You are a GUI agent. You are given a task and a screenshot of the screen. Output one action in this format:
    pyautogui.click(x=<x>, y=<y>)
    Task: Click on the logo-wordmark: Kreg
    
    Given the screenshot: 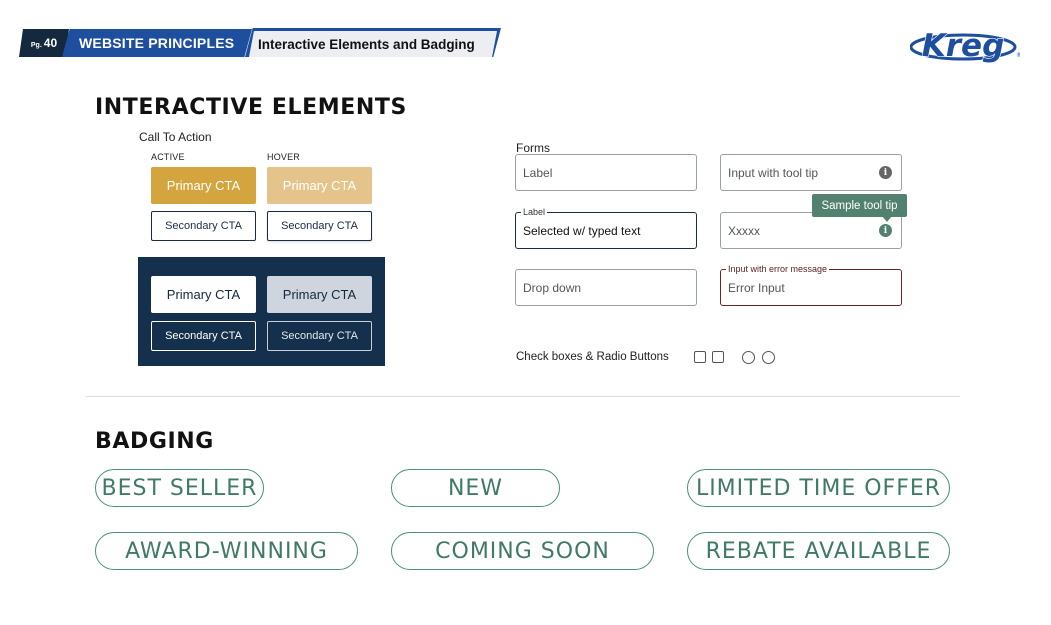 What is the action you would take?
    pyautogui.click(x=963, y=46)
    